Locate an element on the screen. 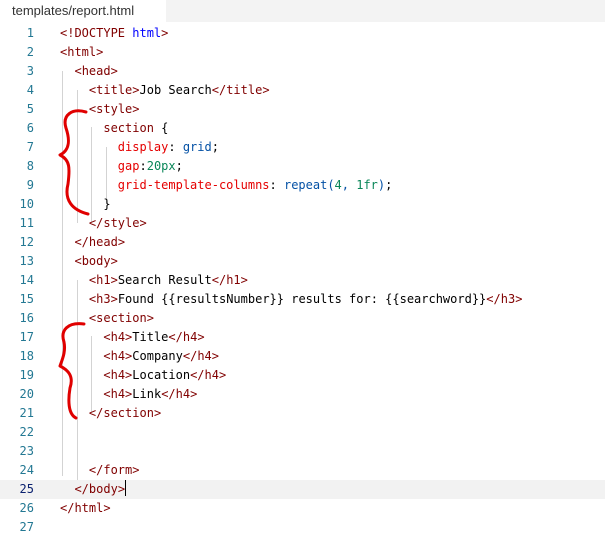 This screenshot has width=605, height=537. line-number: 27 is located at coordinates (26, 527).